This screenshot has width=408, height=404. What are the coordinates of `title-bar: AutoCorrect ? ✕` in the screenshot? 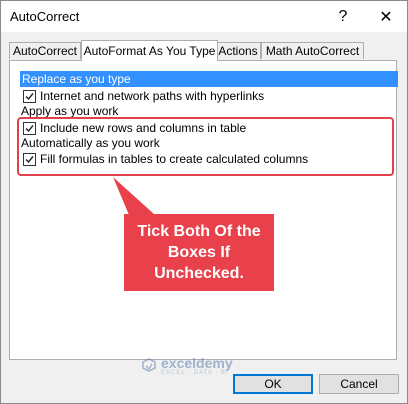 It's located at (204, 16).